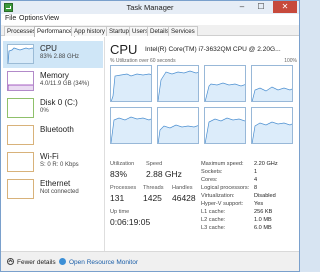  Describe the element at coordinates (150, 19) in the screenshot. I see `menu-bar: File Options View` at that location.